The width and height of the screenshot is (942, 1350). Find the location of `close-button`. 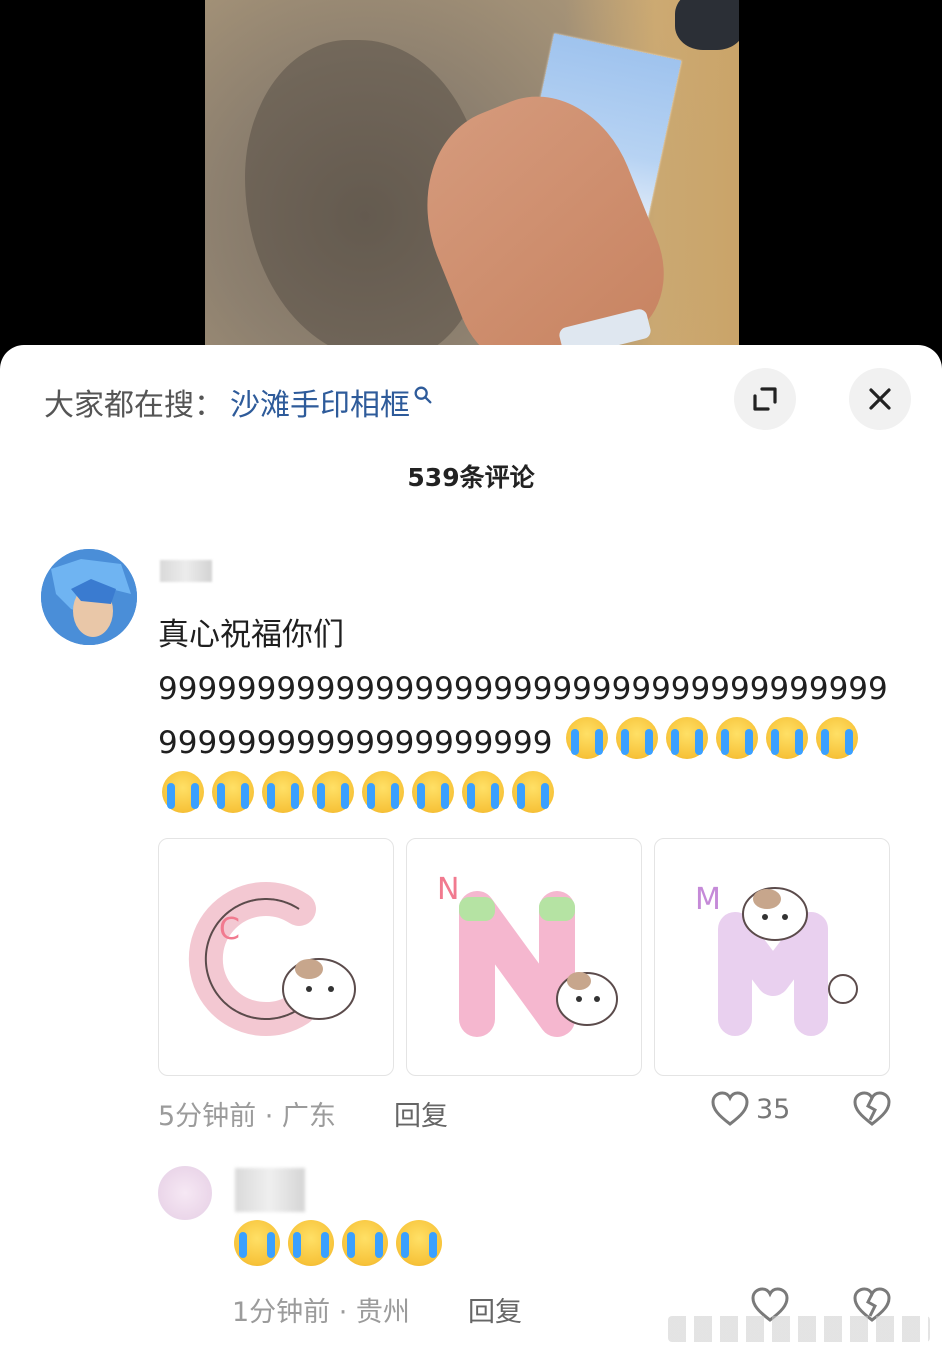

close-button is located at coordinates (880, 399).